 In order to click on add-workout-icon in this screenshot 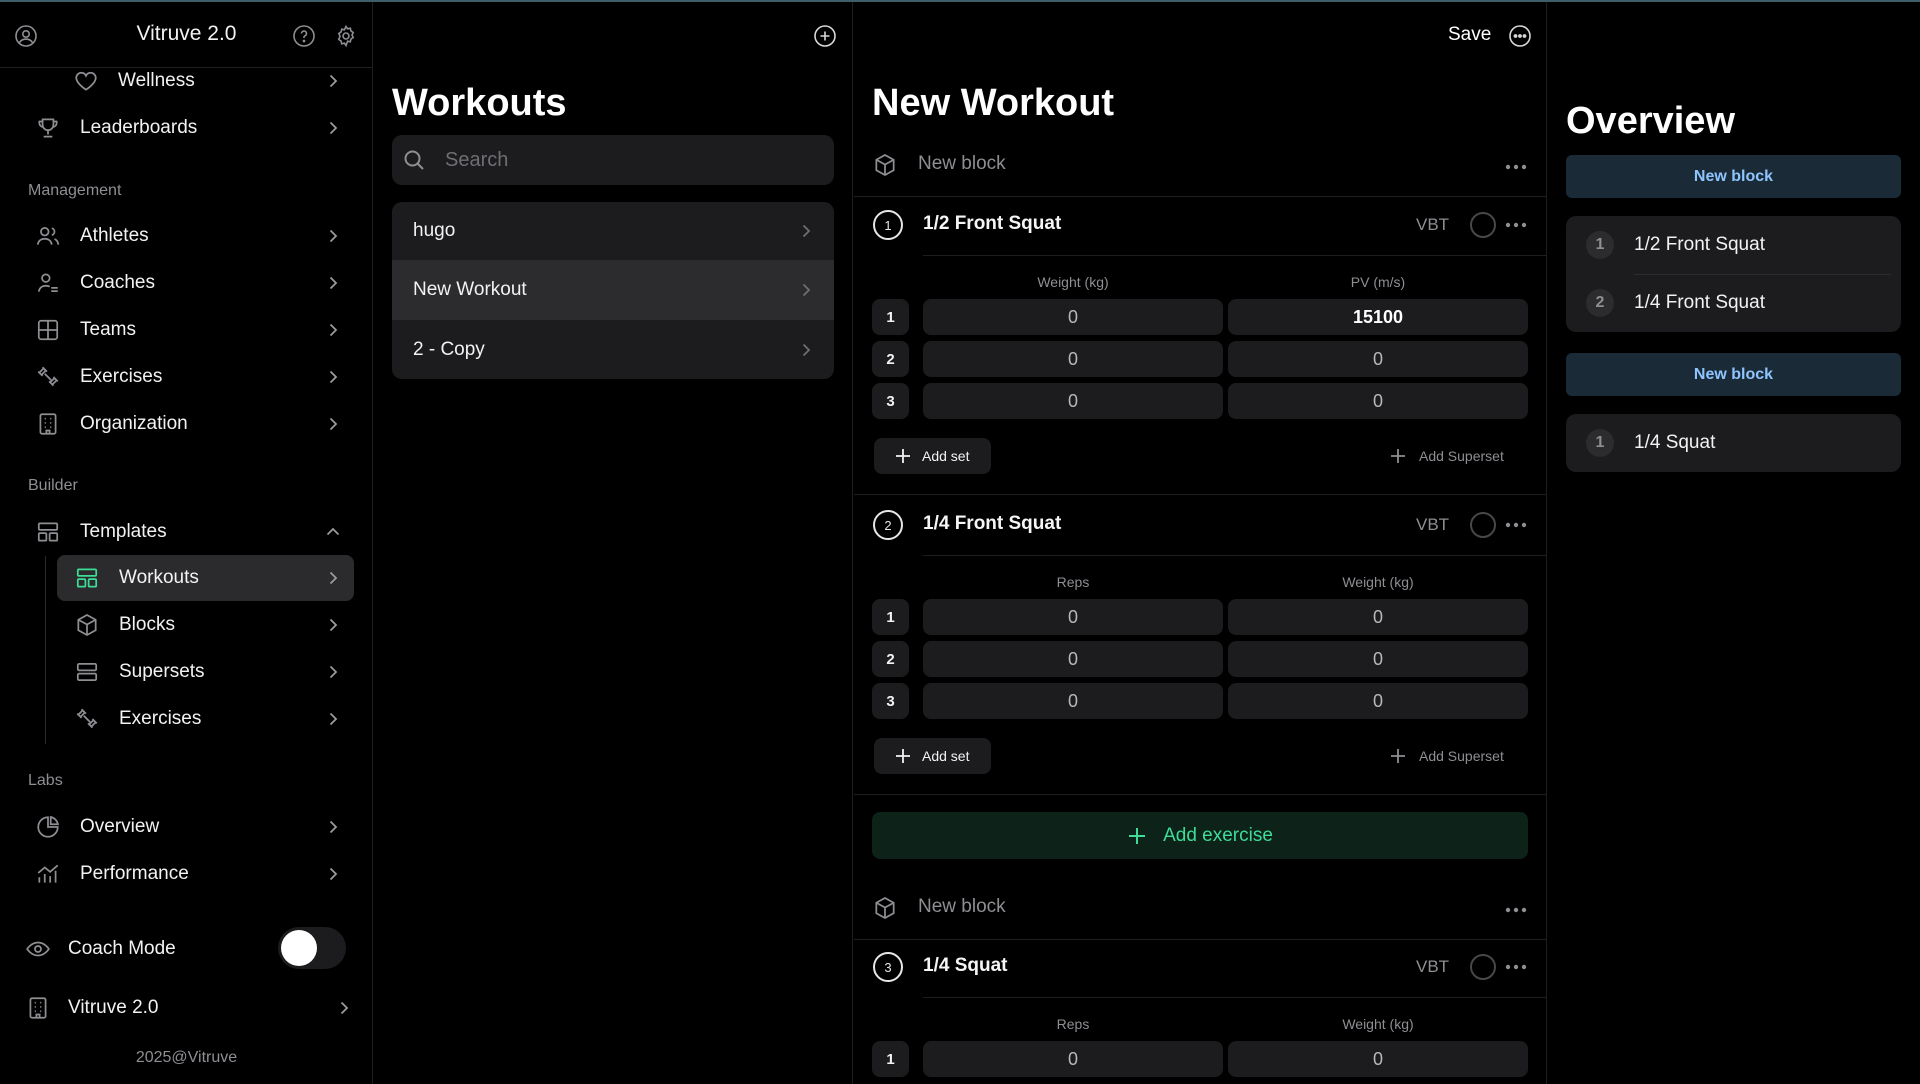, I will do `click(825, 36)`.